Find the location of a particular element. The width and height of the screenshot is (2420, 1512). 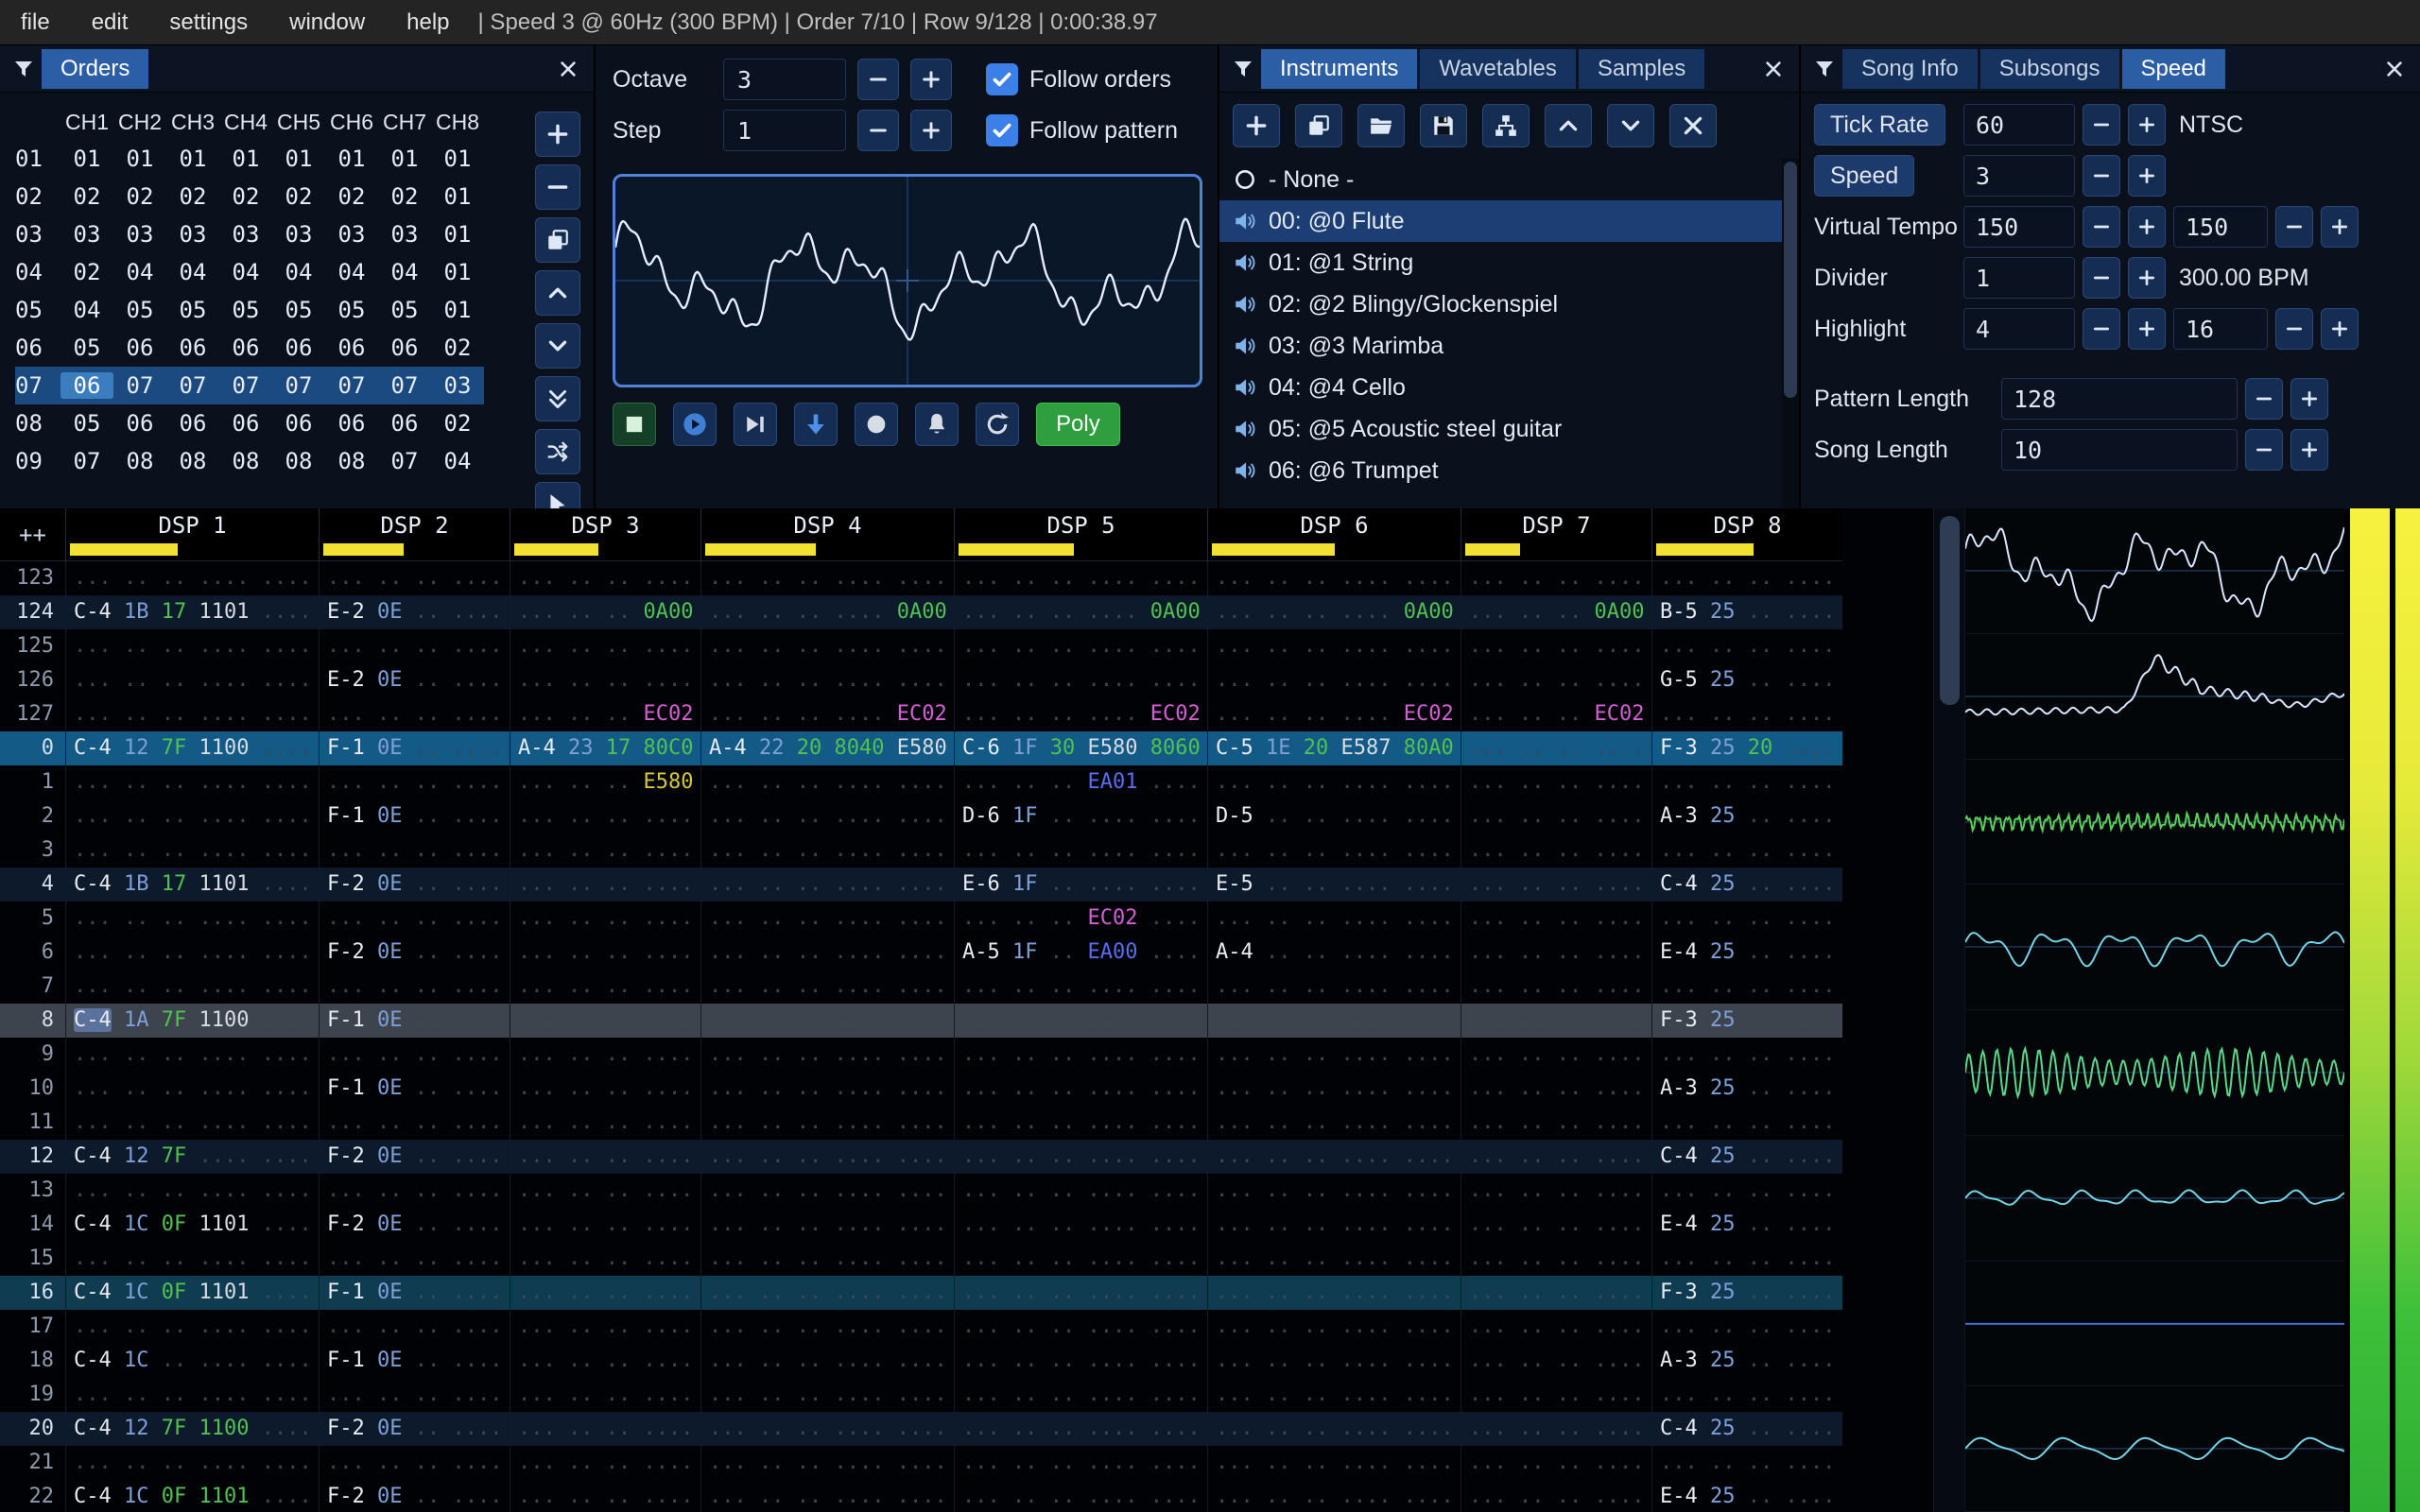

add-instrument-button is located at coordinates (1256, 125).